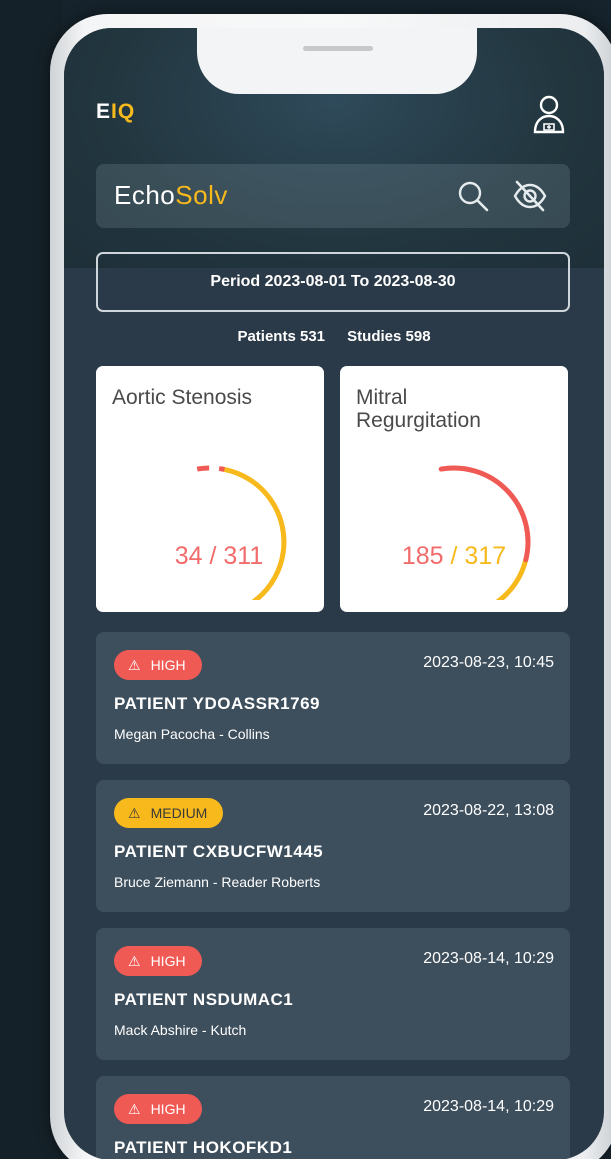  Describe the element at coordinates (488, 662) in the screenshot. I see `alert-timestamp: 2023-08-23, 10:45` at that location.